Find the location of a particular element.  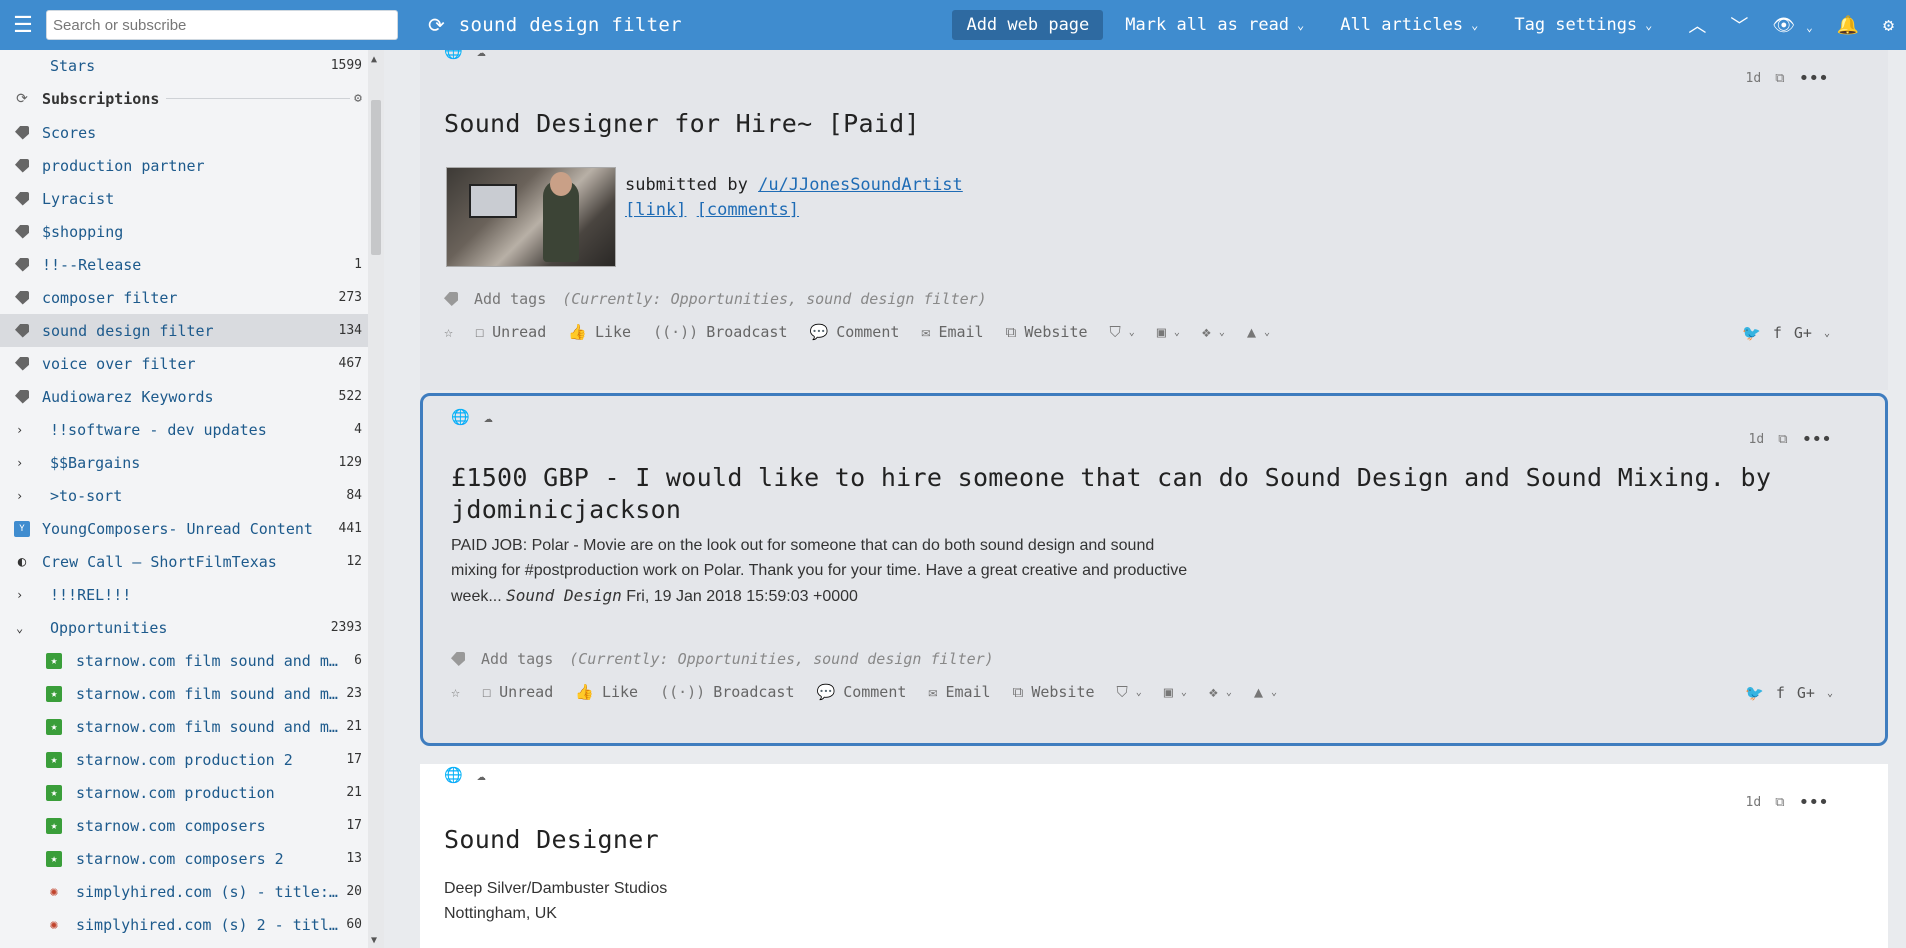

sidebar-feed: ✺ simplyhired.com (s) 2 - titl… 60 is located at coordinates (192, 924).